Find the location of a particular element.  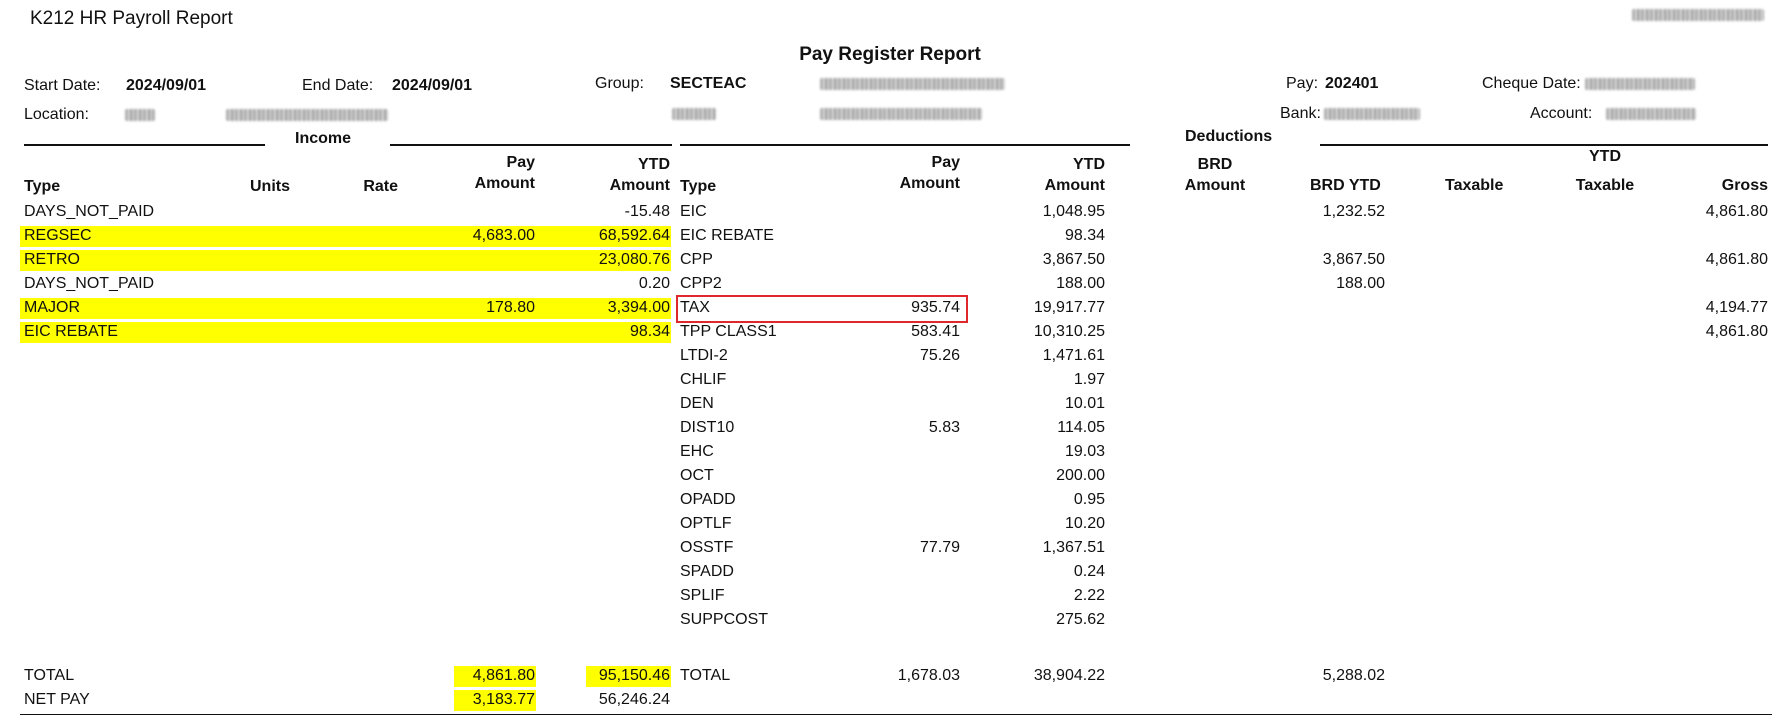

deduction-total-pay: 1,678.03 is located at coordinates (928, 675).